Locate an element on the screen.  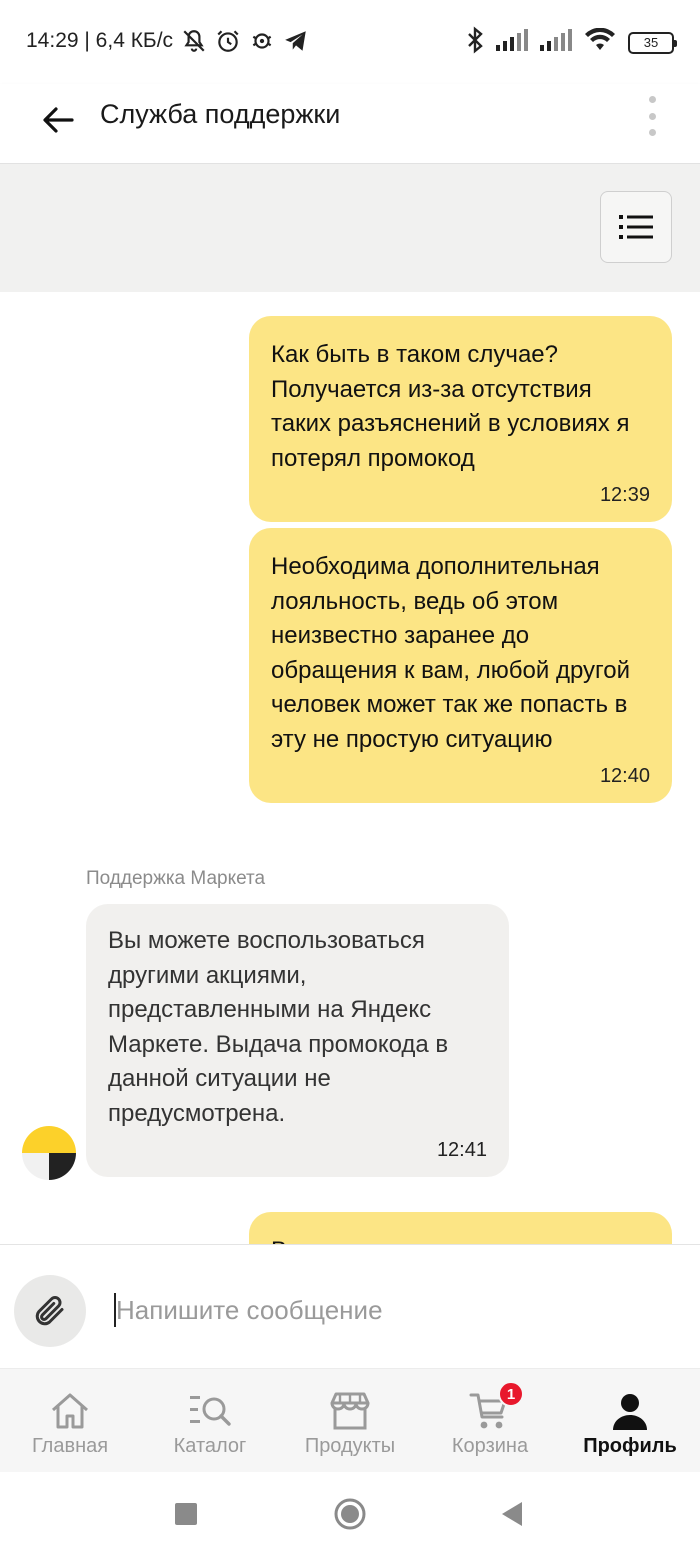
notification-app-icon is located at coordinates (262, 41).